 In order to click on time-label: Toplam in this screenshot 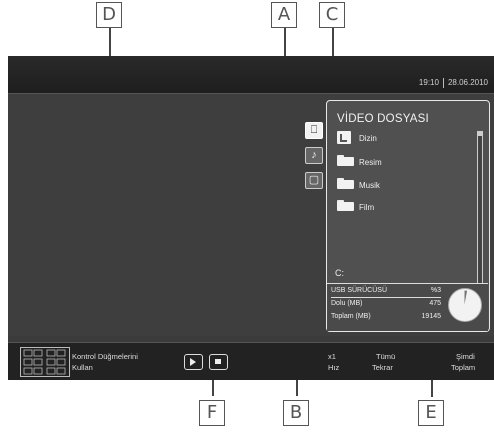, I will do `click(463, 367)`.